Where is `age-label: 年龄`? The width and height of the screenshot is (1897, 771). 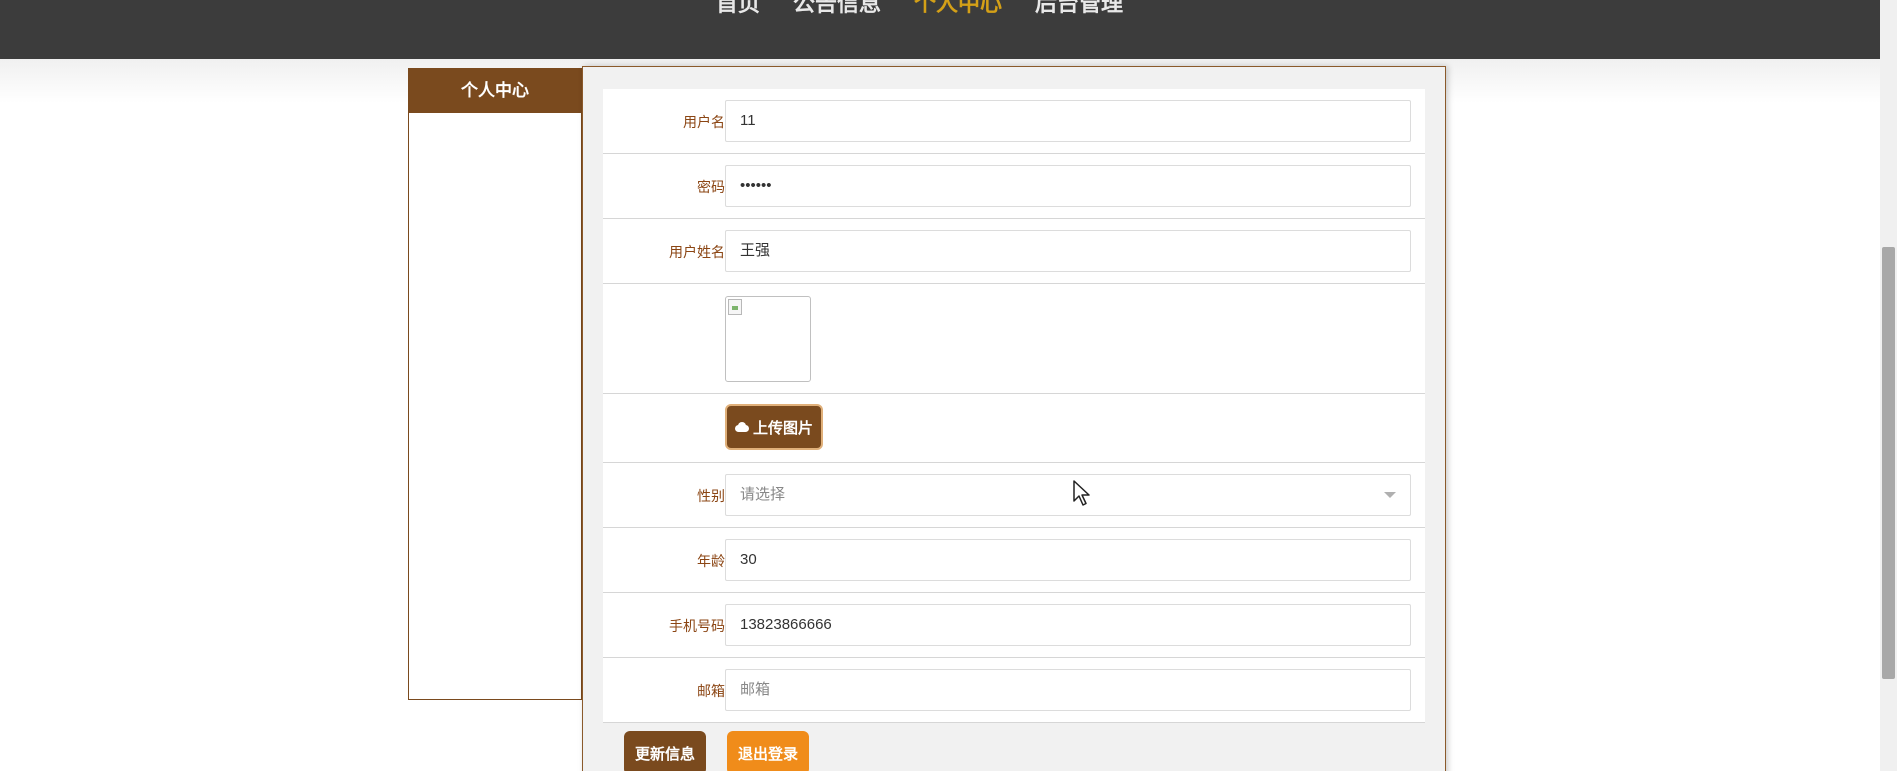
age-label: 年龄 is located at coordinates (711, 561).